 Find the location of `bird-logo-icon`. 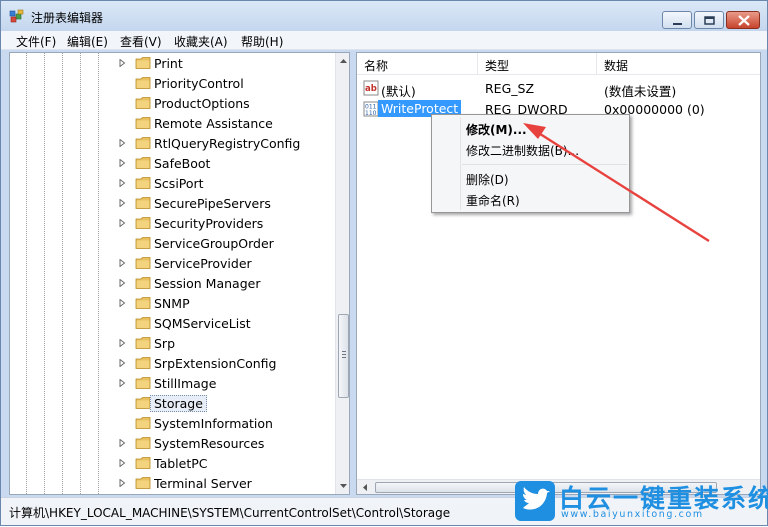

bird-logo-icon is located at coordinates (535, 501).